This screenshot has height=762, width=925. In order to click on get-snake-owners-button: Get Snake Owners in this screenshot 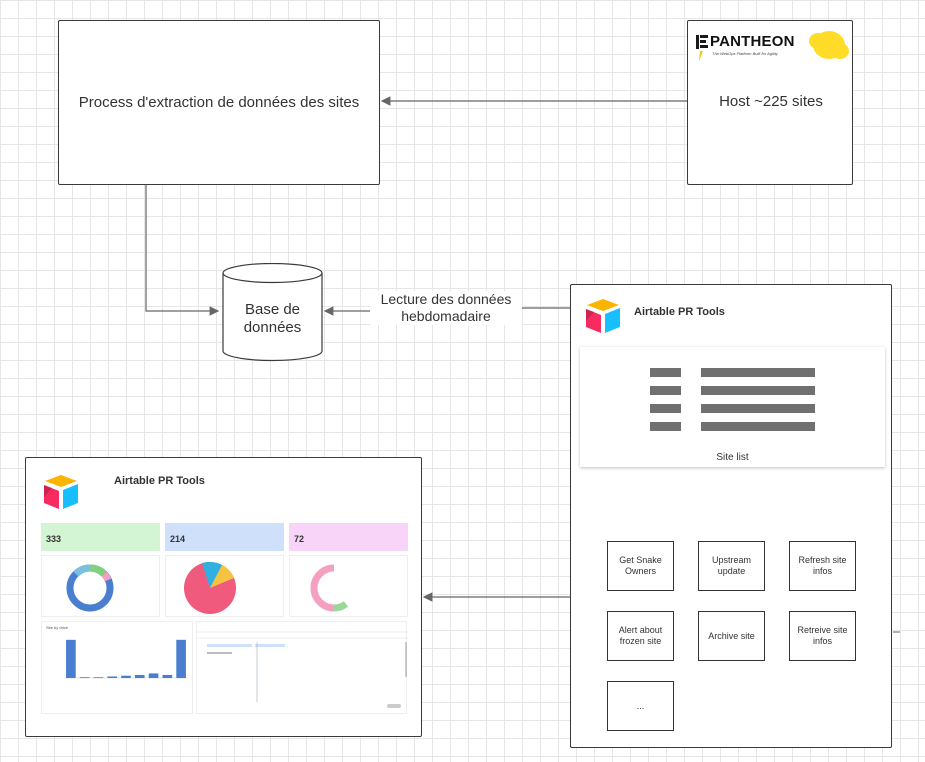, I will do `click(640, 566)`.